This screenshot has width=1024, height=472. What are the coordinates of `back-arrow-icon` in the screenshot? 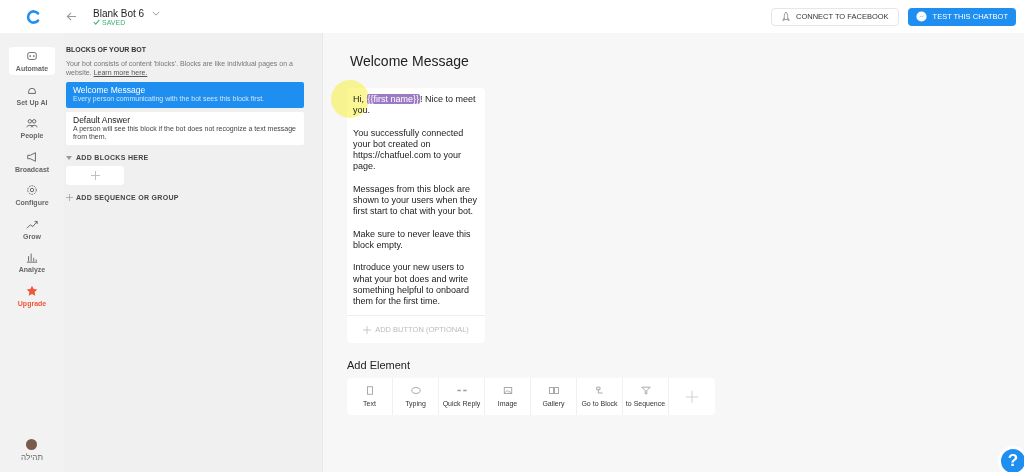 It's located at (71, 16).